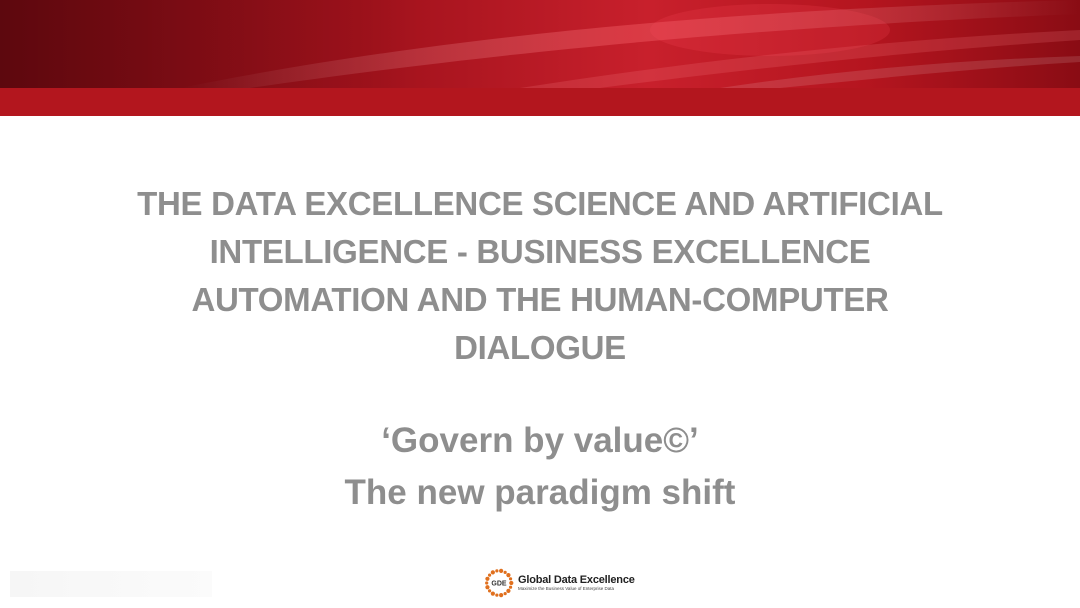  I want to click on header-banner, so click(540, 44).